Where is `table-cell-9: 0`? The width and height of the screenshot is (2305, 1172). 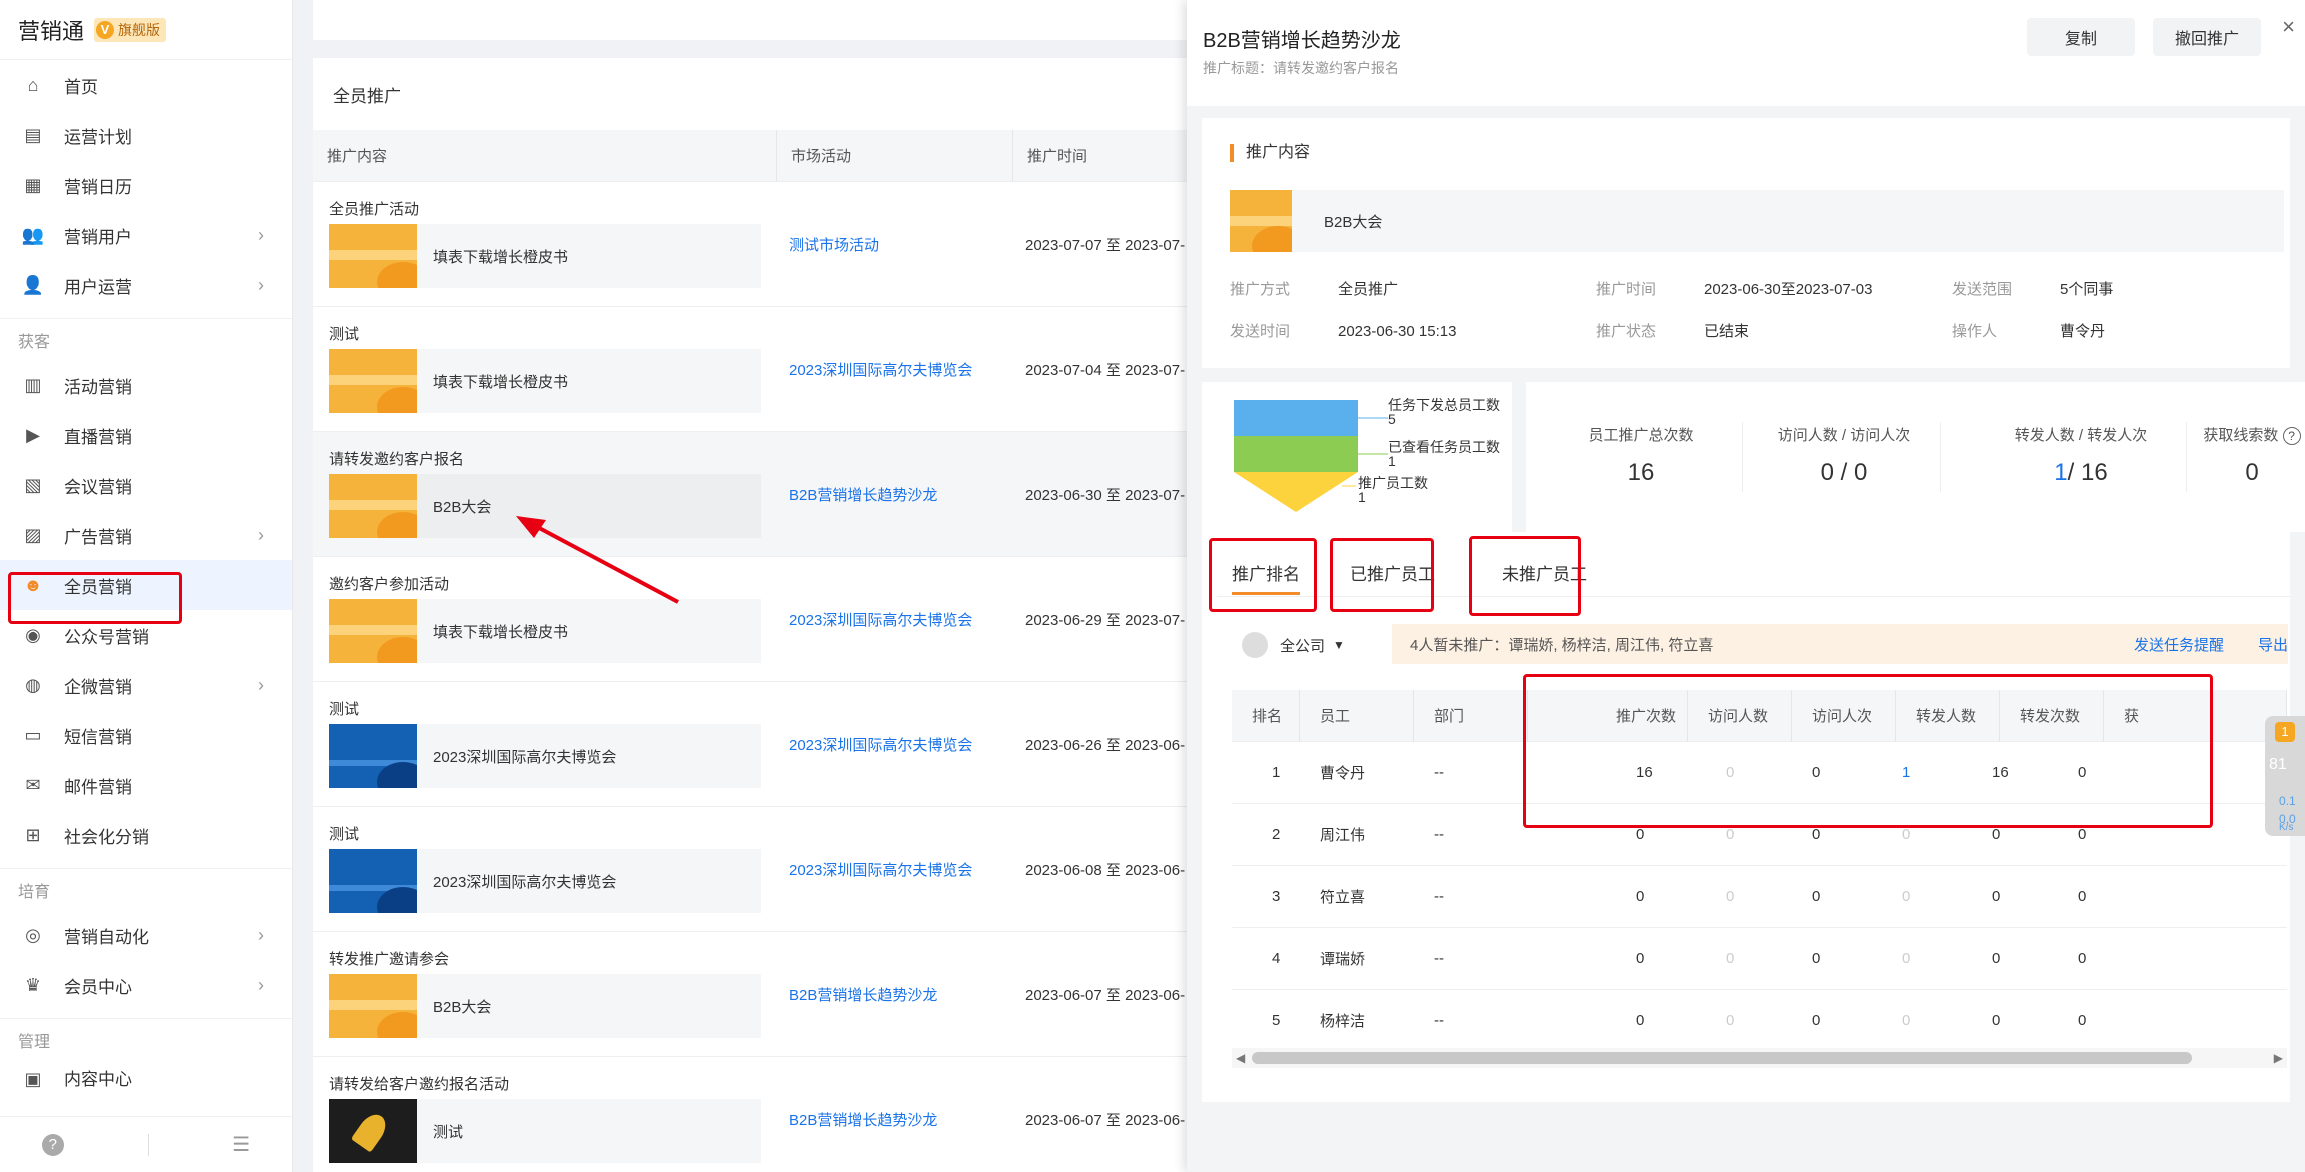 table-cell-9: 0 is located at coordinates (2082, 896).